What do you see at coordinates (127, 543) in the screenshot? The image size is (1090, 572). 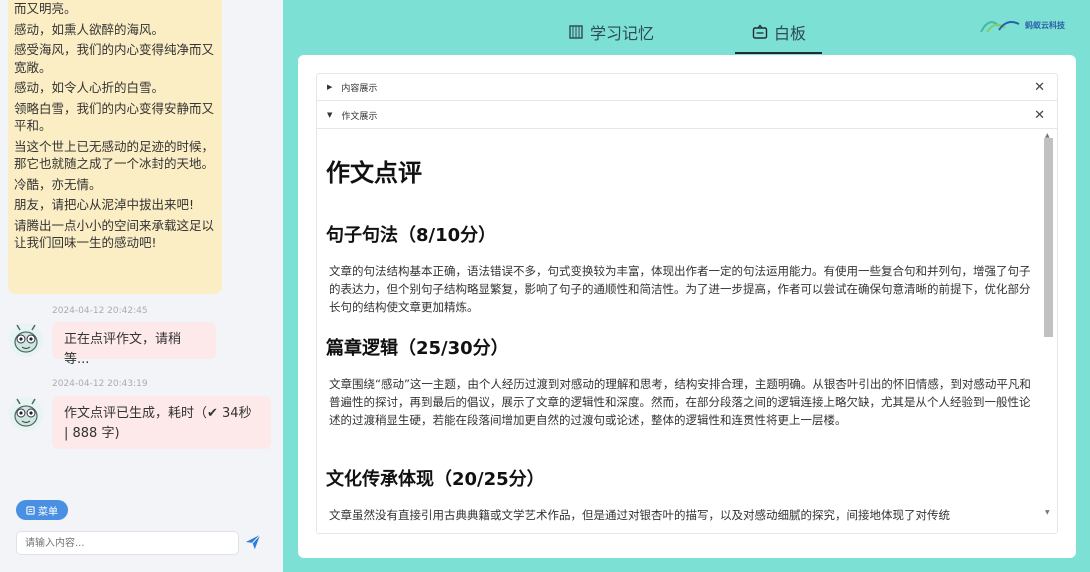 I see `chat-input` at bounding box center [127, 543].